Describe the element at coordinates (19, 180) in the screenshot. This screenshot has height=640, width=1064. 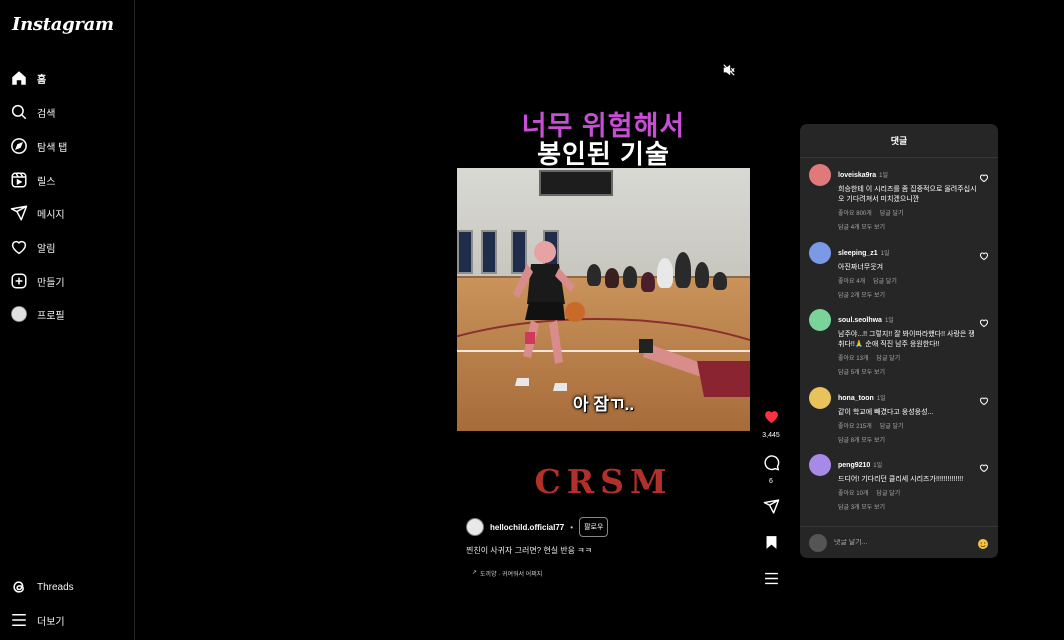
I see `reels-icon` at that location.